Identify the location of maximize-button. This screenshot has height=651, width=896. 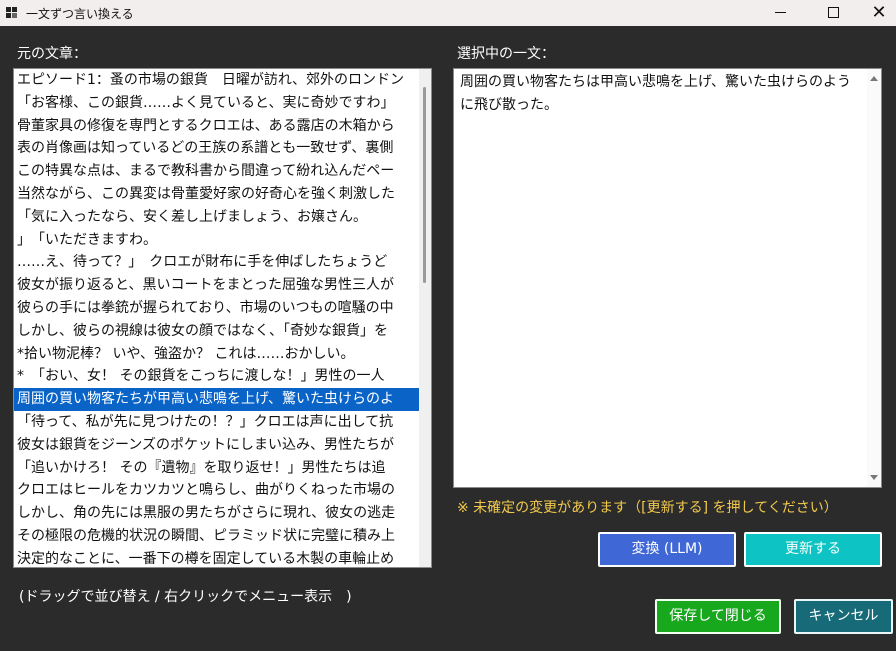
(833, 13).